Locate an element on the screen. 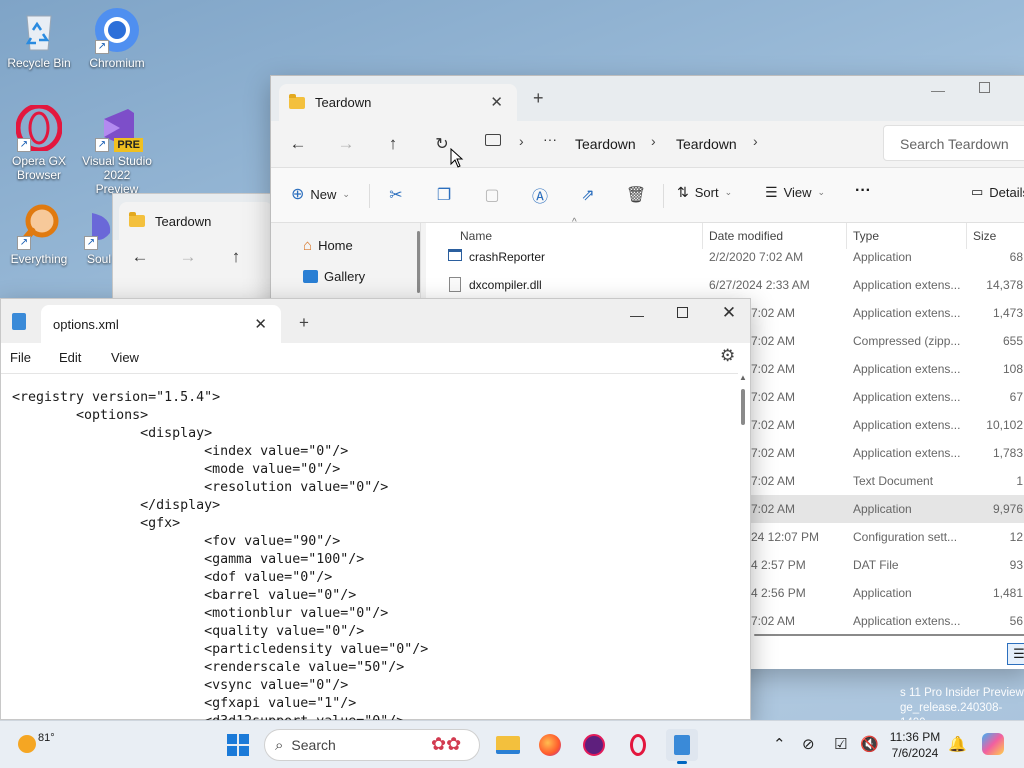 The height and width of the screenshot is (768, 1024). delete-icon: 🗑 is located at coordinates (636, 195).